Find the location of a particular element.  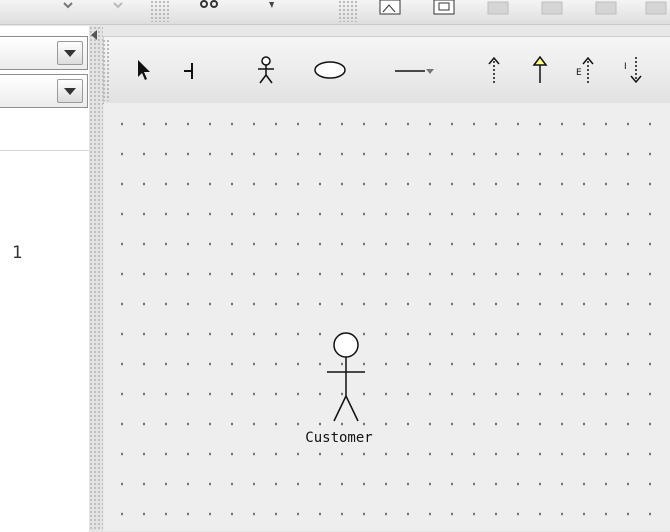

actor-icon is located at coordinates (266, 70).